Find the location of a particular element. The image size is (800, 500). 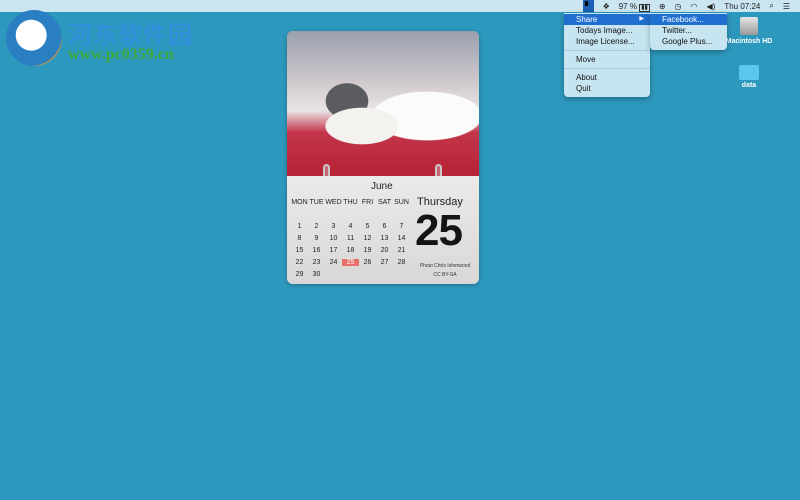

wifi-icon: ◠ is located at coordinates (694, 6).